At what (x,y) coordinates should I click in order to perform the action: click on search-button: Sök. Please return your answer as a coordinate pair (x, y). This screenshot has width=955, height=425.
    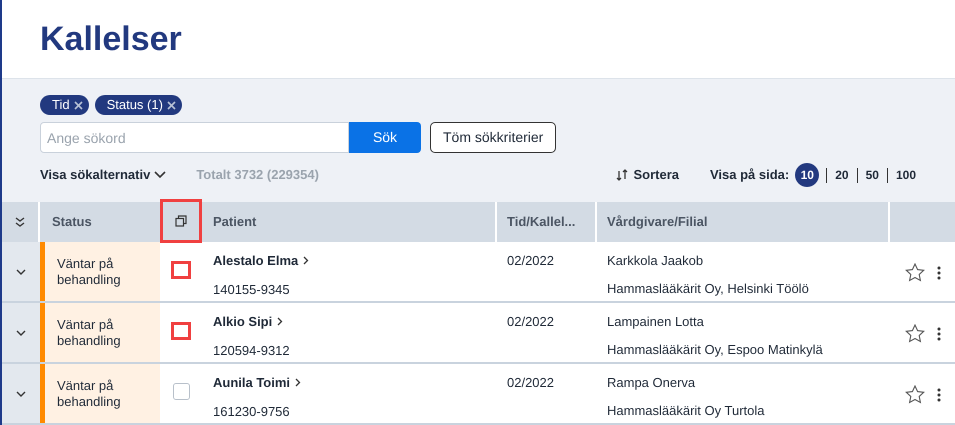
    Looking at the image, I should click on (385, 138).